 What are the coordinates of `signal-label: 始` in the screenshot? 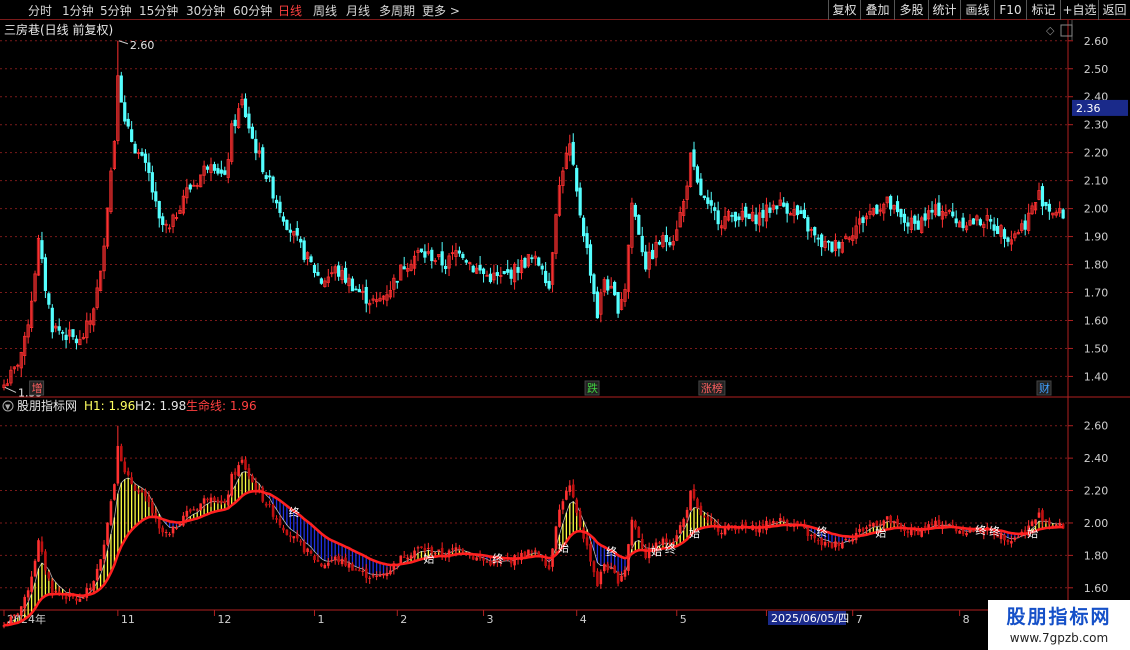 It's located at (880, 532).